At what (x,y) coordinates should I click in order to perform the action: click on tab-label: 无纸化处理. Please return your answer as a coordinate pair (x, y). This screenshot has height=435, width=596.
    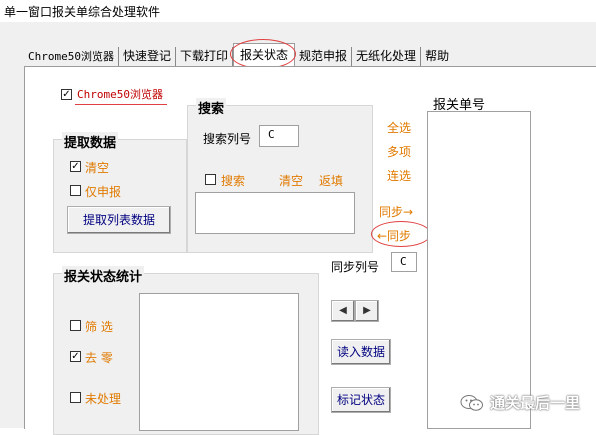
    Looking at the image, I should click on (386, 56).